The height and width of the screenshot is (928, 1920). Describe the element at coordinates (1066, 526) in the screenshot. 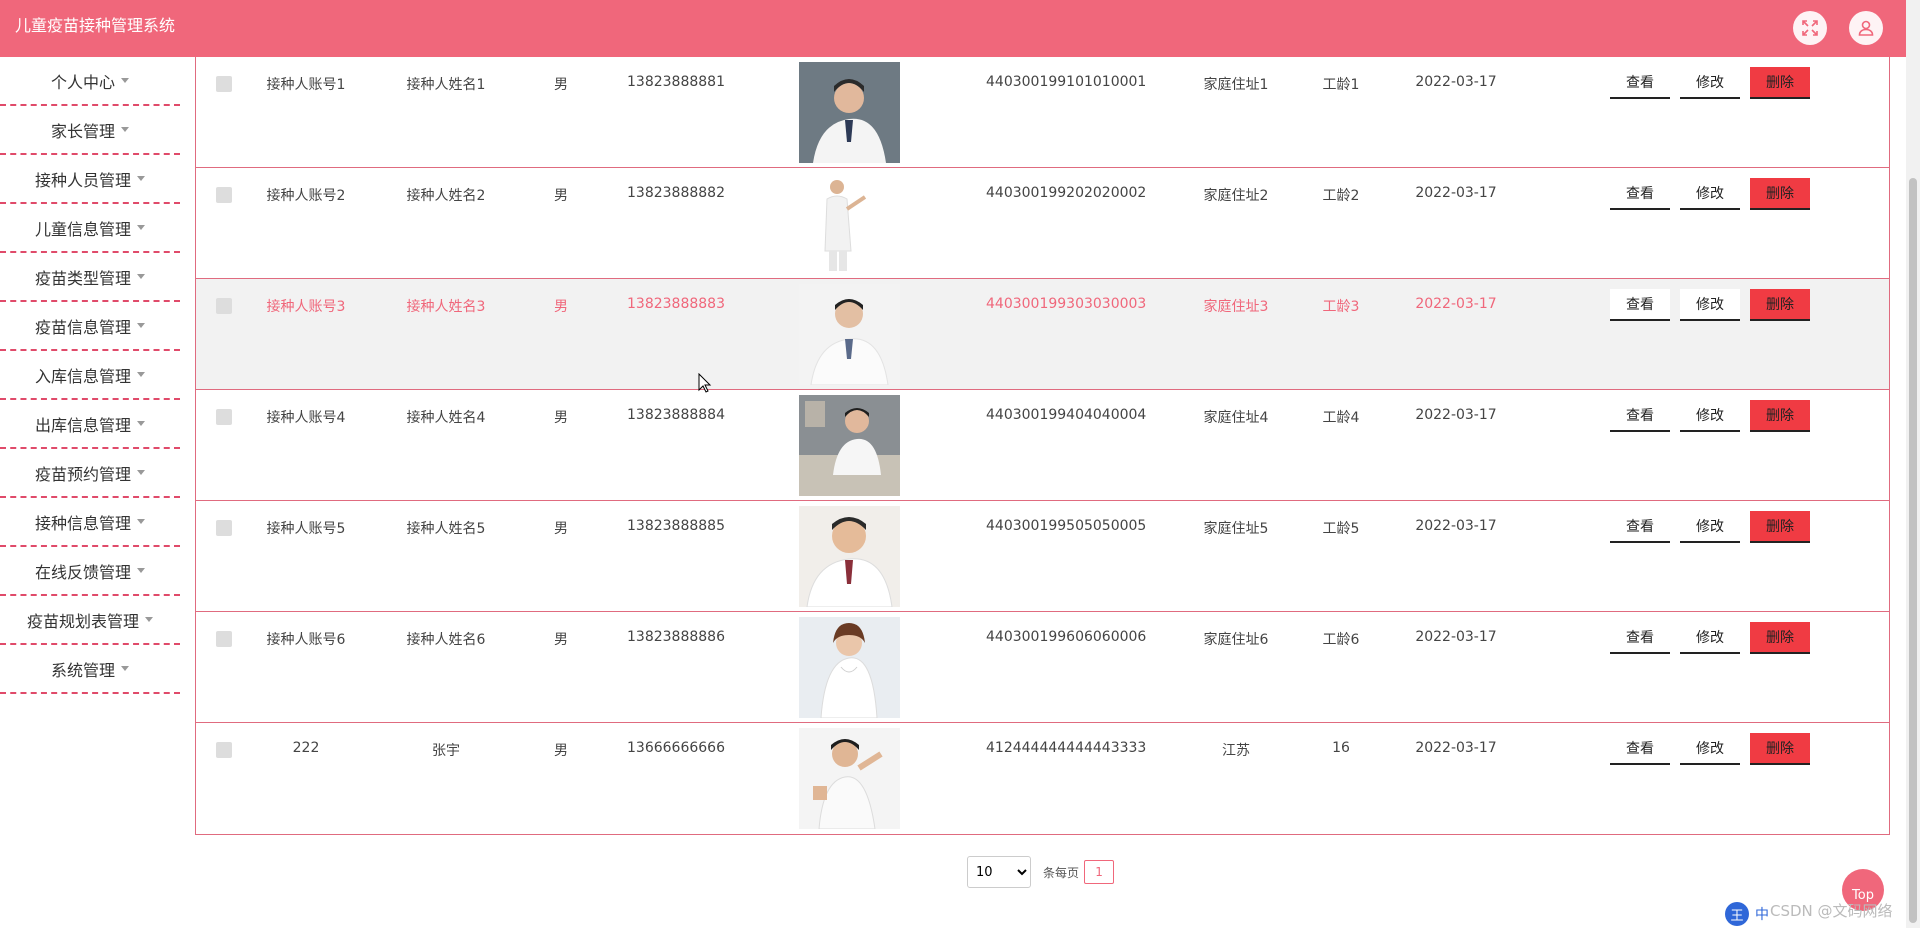

I see `id-number-cell: 440300199505050005` at that location.